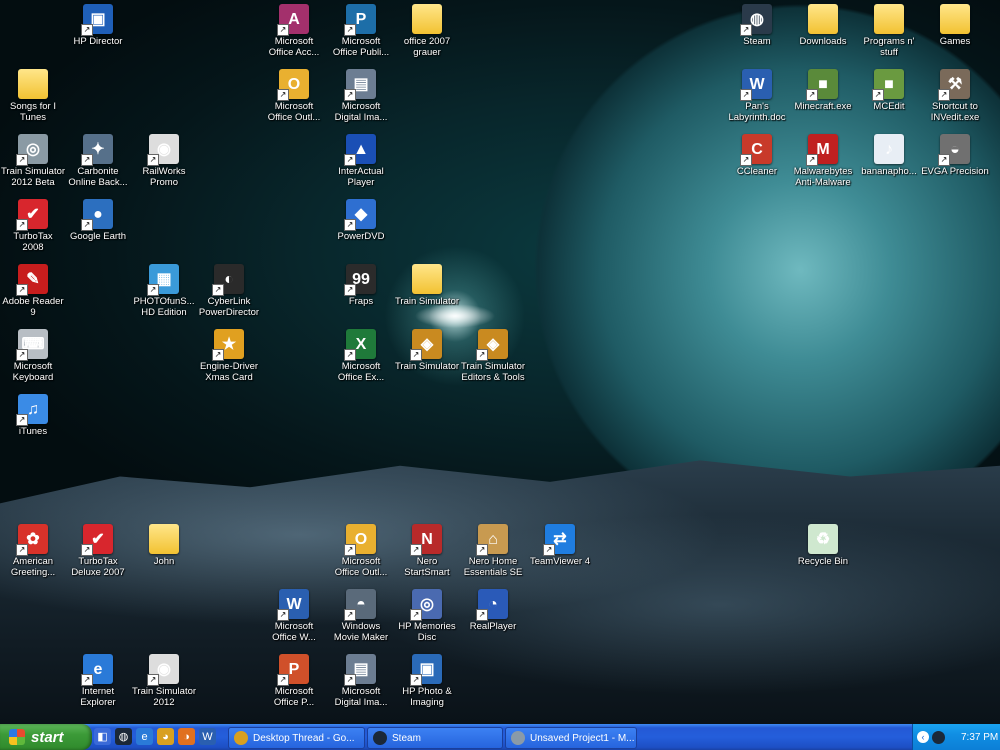  Describe the element at coordinates (241, 738) in the screenshot. I see `chrome-icon` at that location.